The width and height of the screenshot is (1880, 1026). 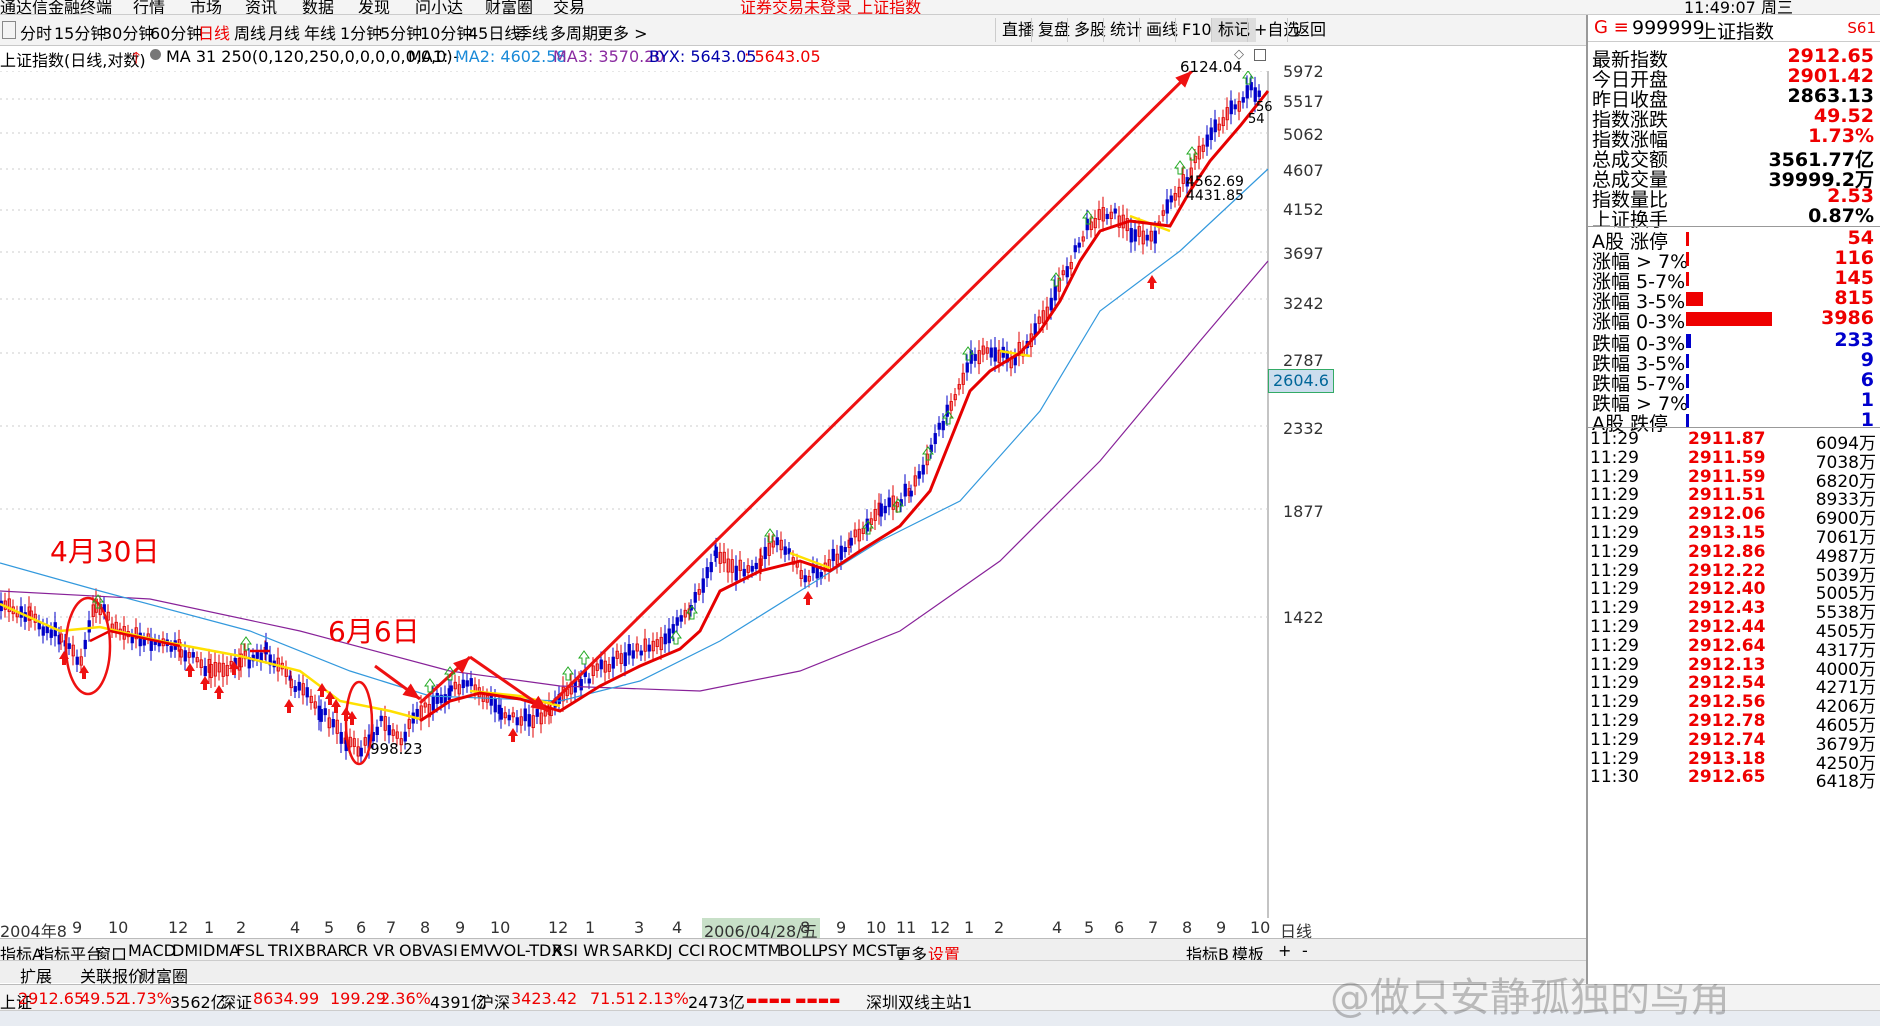 What do you see at coordinates (1850, 196) in the screenshot?
I see `stat-value: 2.53` at bounding box center [1850, 196].